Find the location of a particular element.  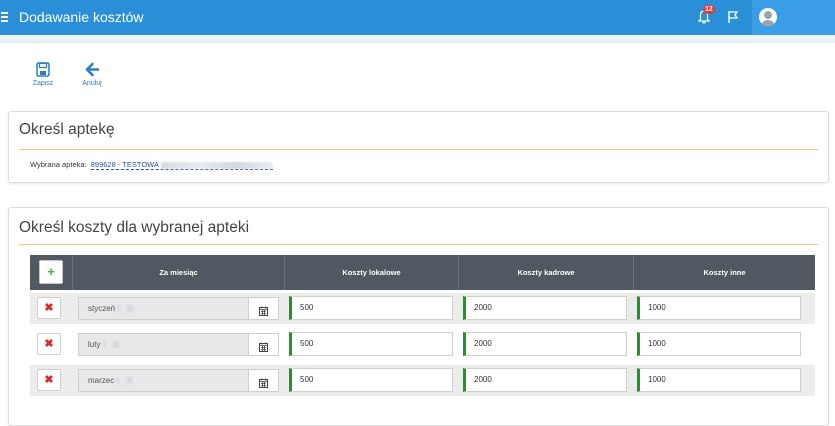

menu-icon is located at coordinates (5, 17).